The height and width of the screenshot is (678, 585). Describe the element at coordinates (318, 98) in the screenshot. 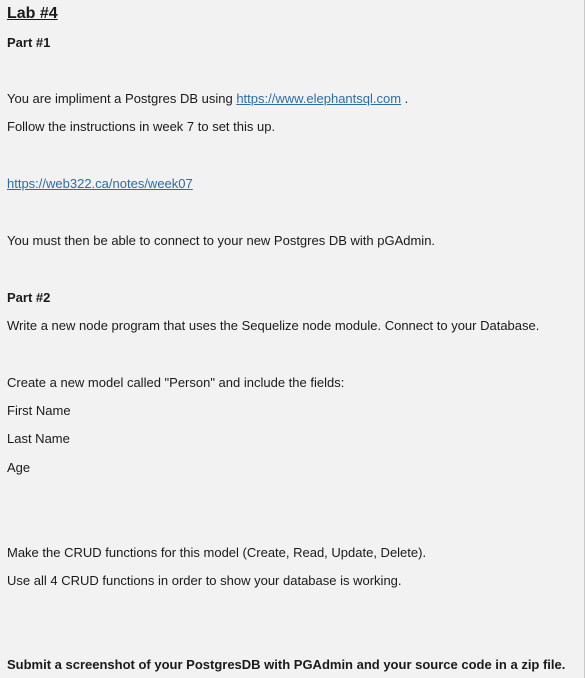

I see `elephantsql-link: https://www.elephantsql.com` at that location.